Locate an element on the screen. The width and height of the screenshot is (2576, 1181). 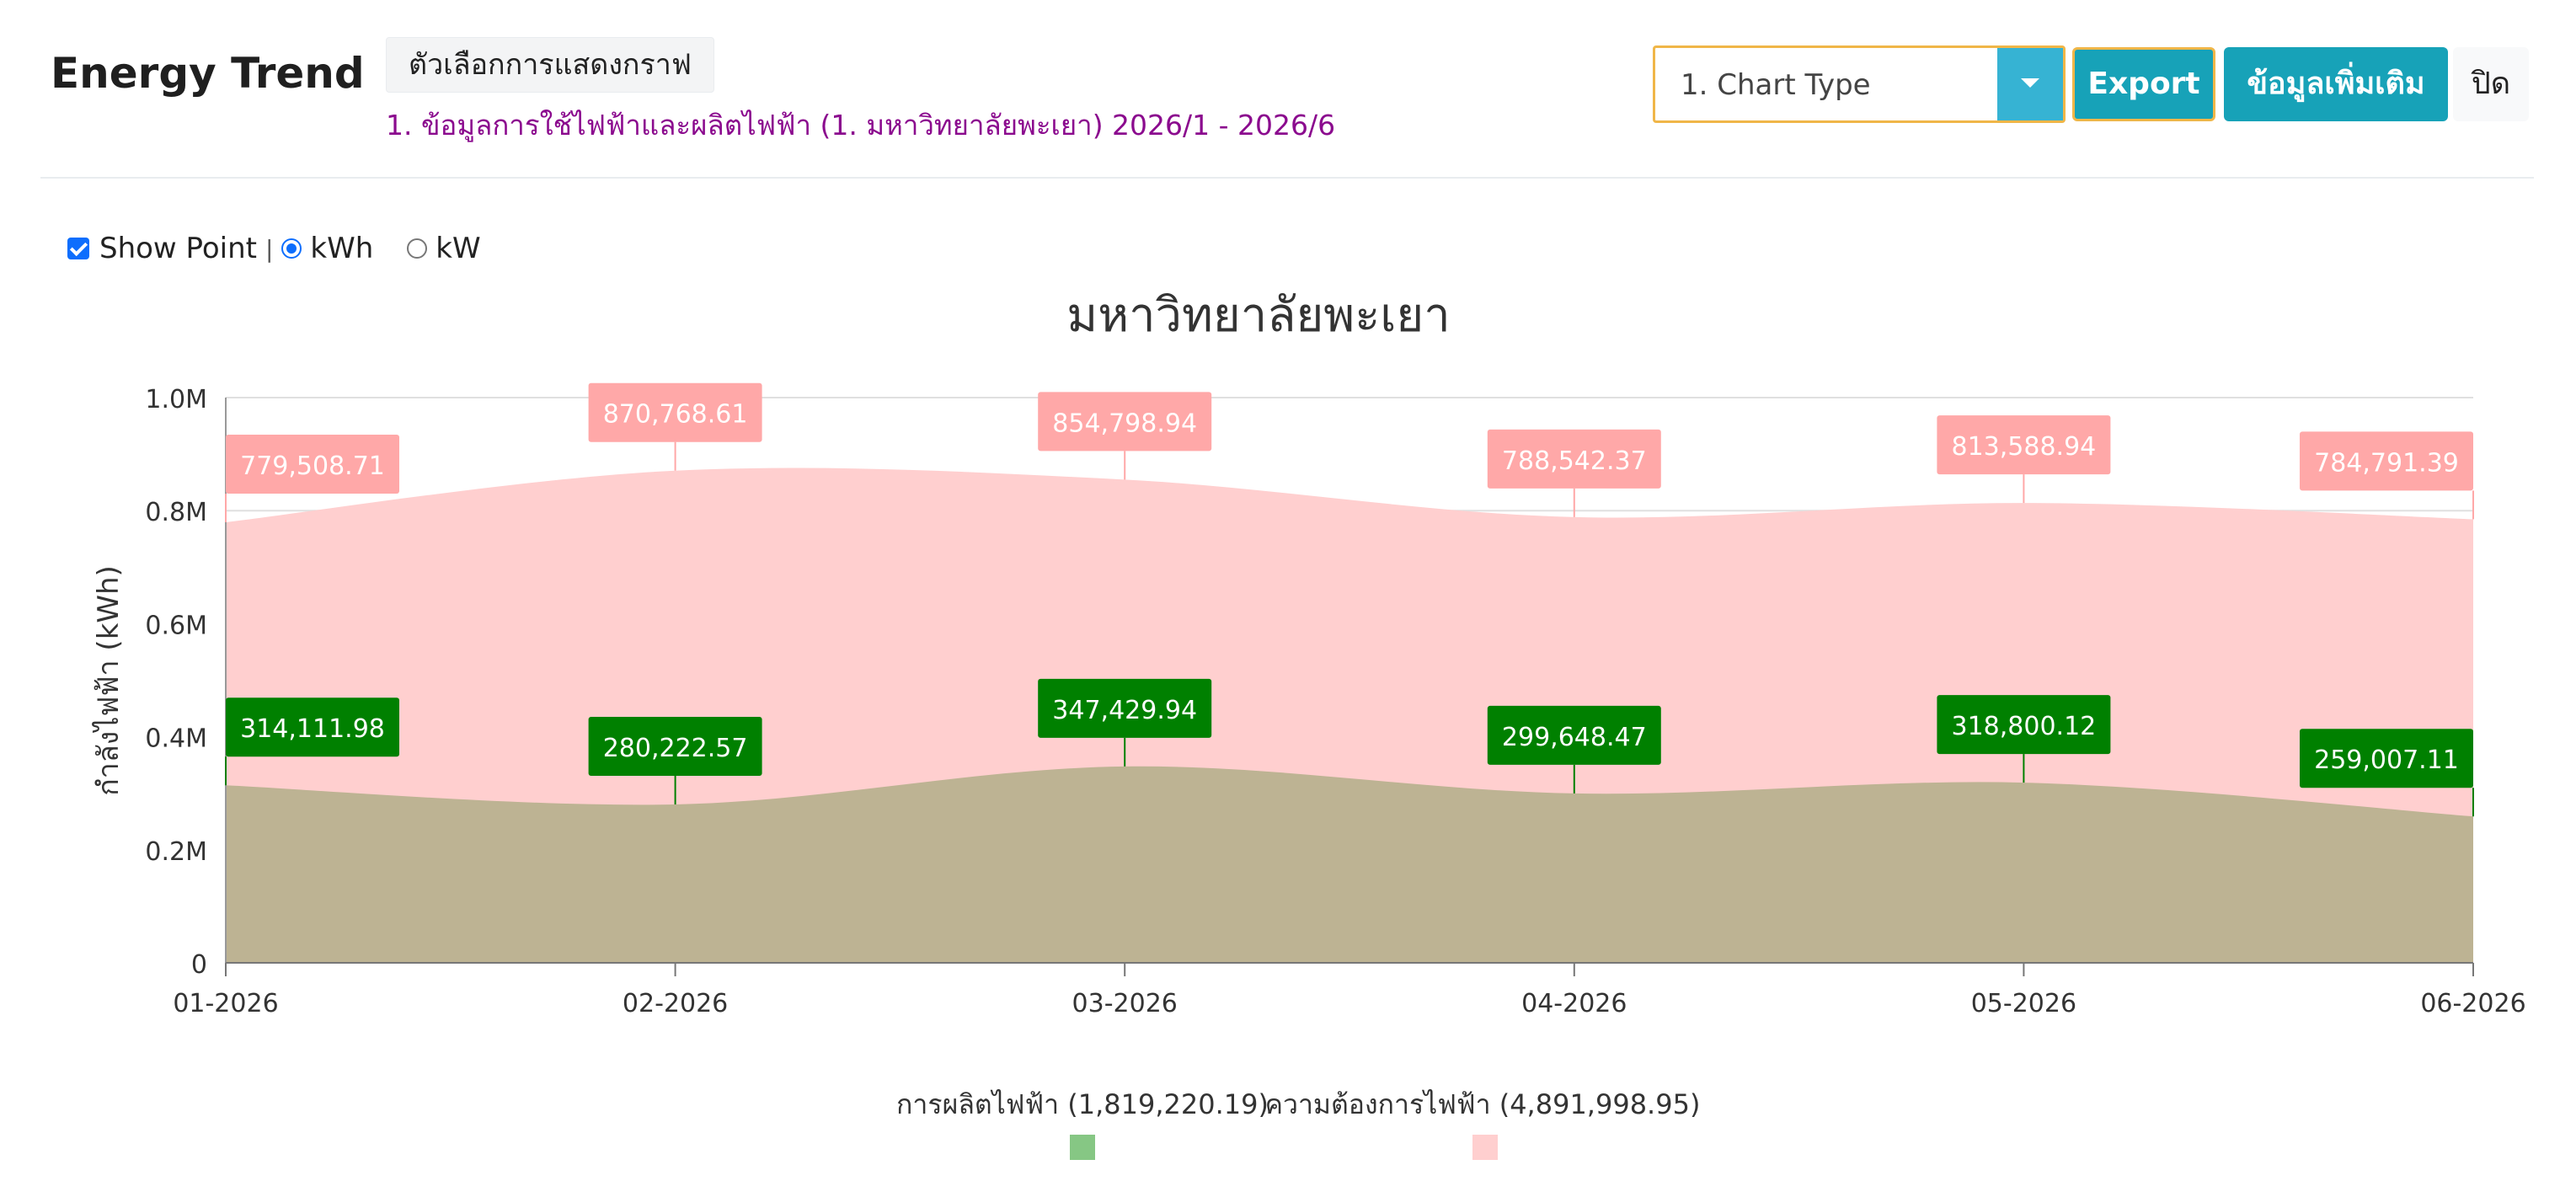
y-axis-label: กำลังไฟฟ้า (kWh) is located at coordinates (109, 680).